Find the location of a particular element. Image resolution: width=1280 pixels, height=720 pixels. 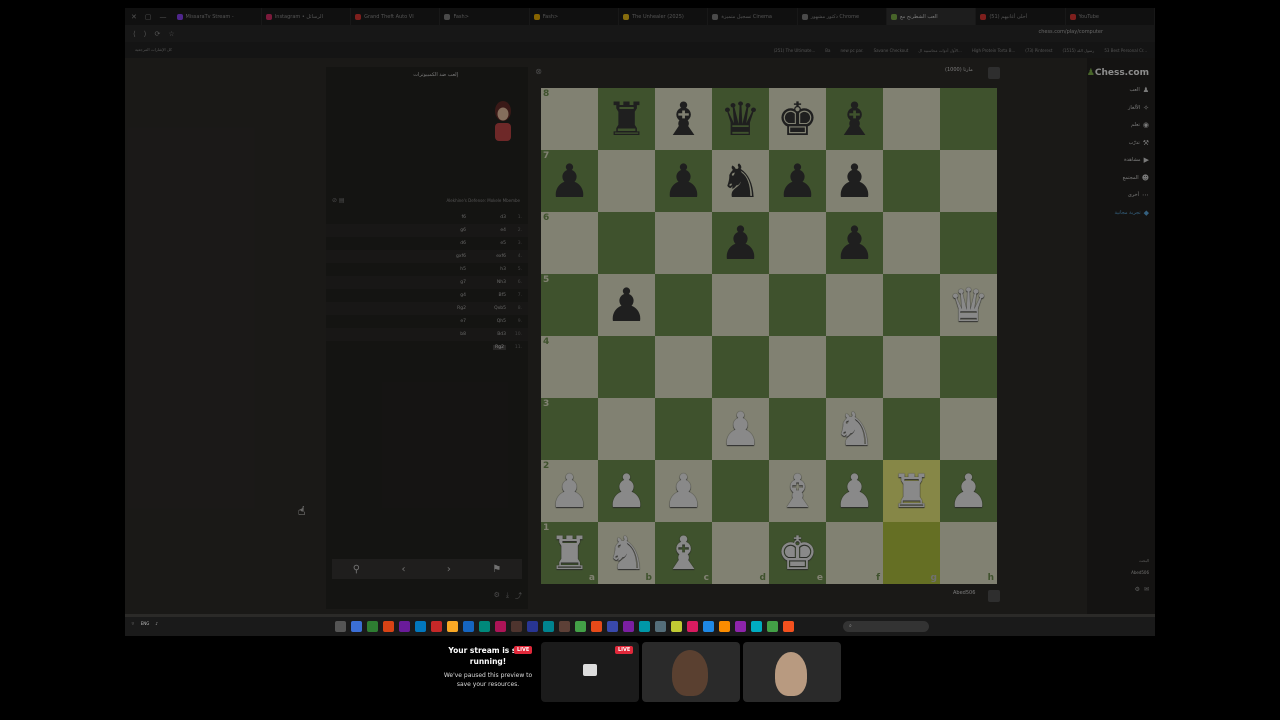

square-b1: b ♞ is located at coordinates (626, 553).